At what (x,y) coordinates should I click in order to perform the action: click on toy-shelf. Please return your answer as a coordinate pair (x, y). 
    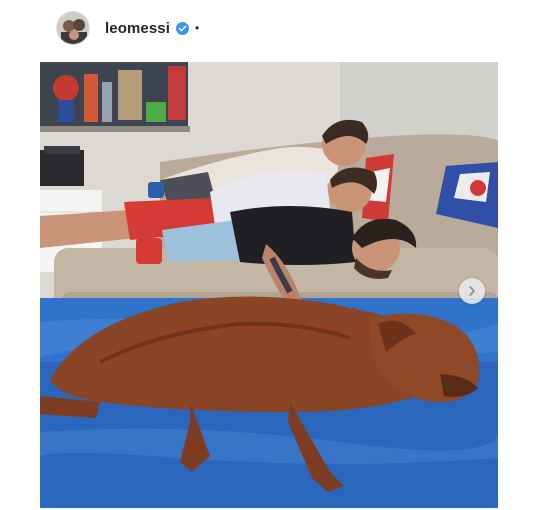
    Looking at the image, I should click on (115, 97).